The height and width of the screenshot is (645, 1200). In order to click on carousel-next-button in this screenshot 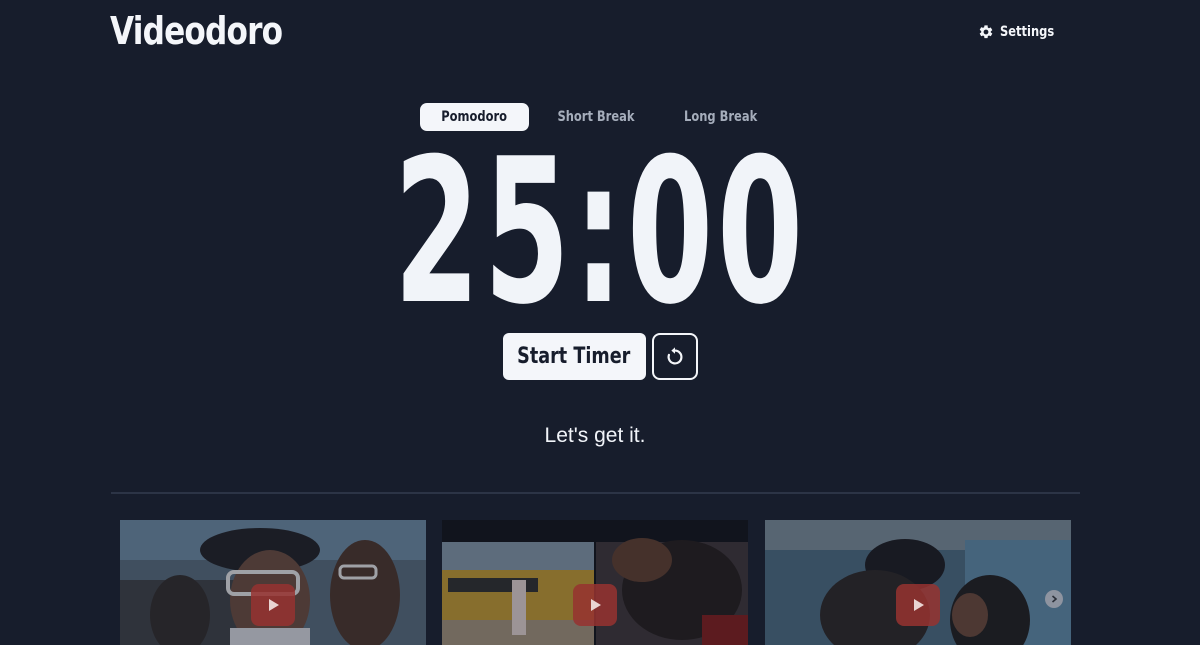, I will do `click(1054, 599)`.